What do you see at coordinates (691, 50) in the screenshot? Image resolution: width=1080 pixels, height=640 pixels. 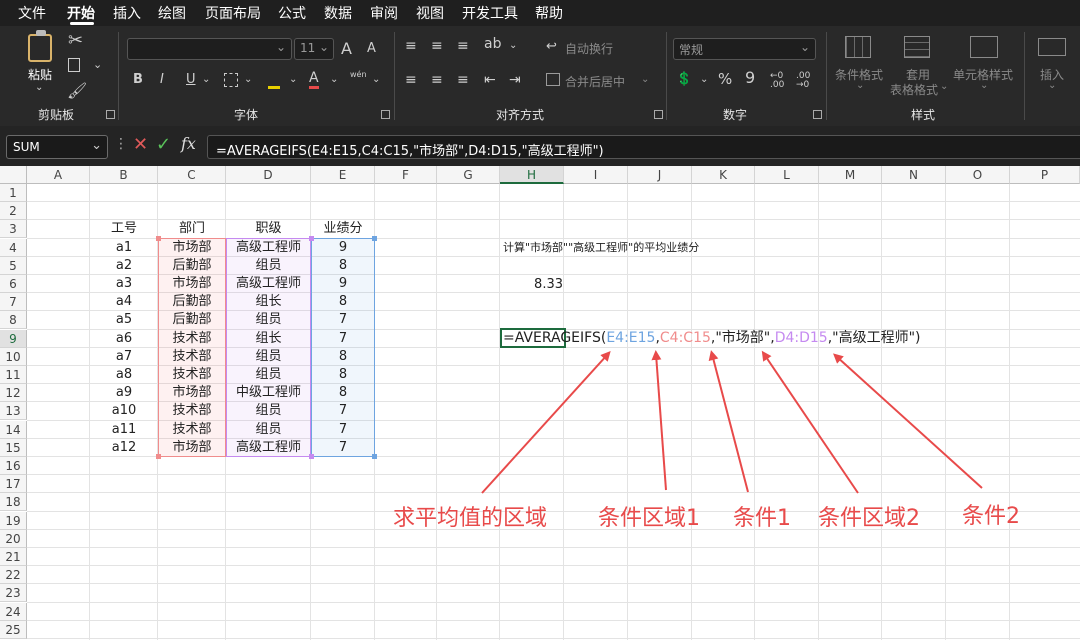 I see `number-format-value: 常规` at bounding box center [691, 50].